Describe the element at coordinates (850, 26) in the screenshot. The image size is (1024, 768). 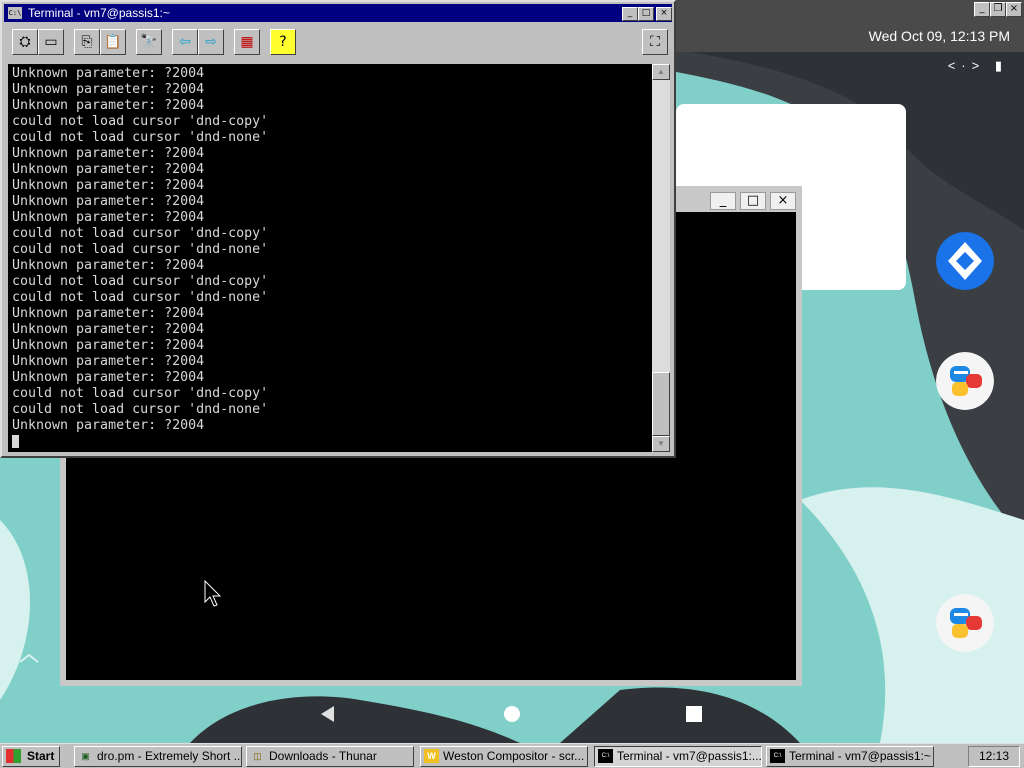
I see `android-top-bar: _ ❐ × Wed Oct 09, 12:13 PM` at that location.